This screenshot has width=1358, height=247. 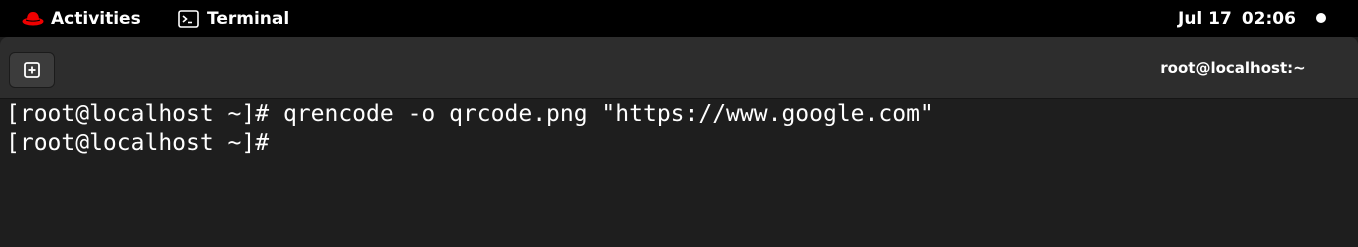 I want to click on clock-date: Jul 17, so click(x=1205, y=18).